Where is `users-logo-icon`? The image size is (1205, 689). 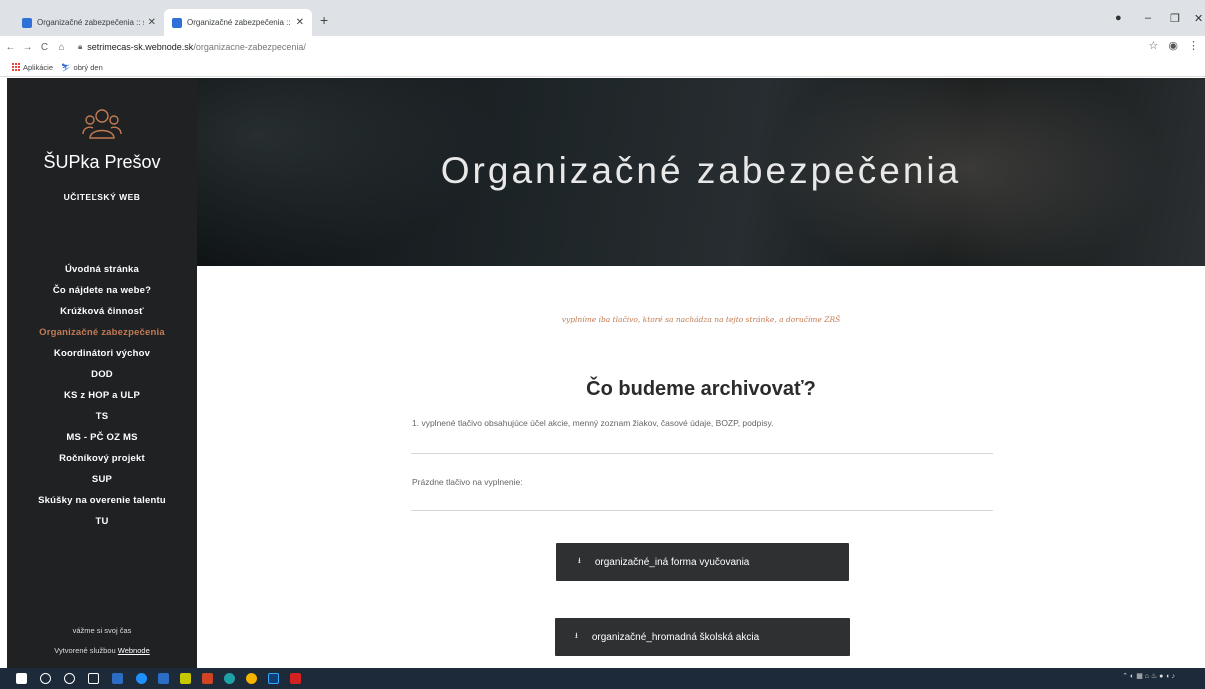
users-logo-icon is located at coordinates (102, 126).